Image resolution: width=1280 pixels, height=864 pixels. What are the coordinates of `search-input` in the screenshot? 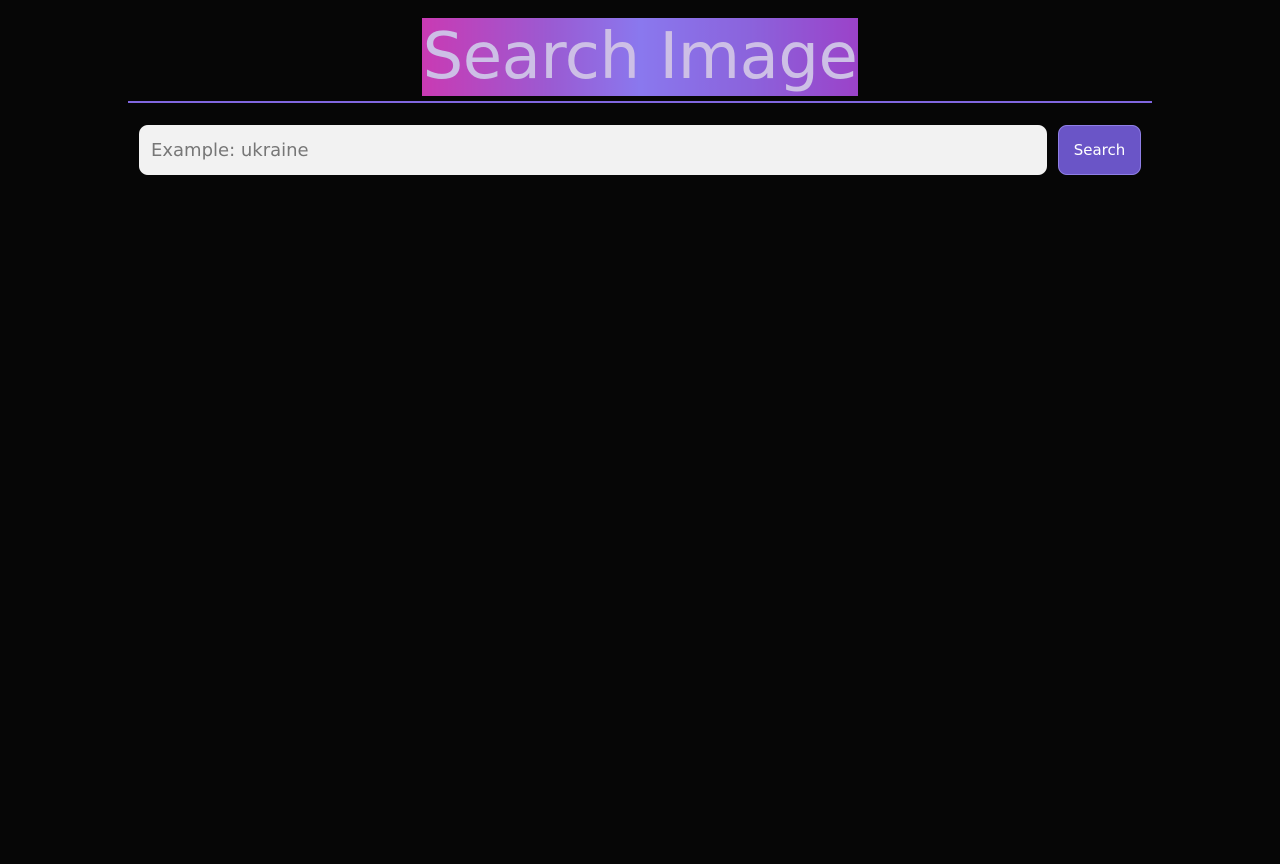 It's located at (593, 150).